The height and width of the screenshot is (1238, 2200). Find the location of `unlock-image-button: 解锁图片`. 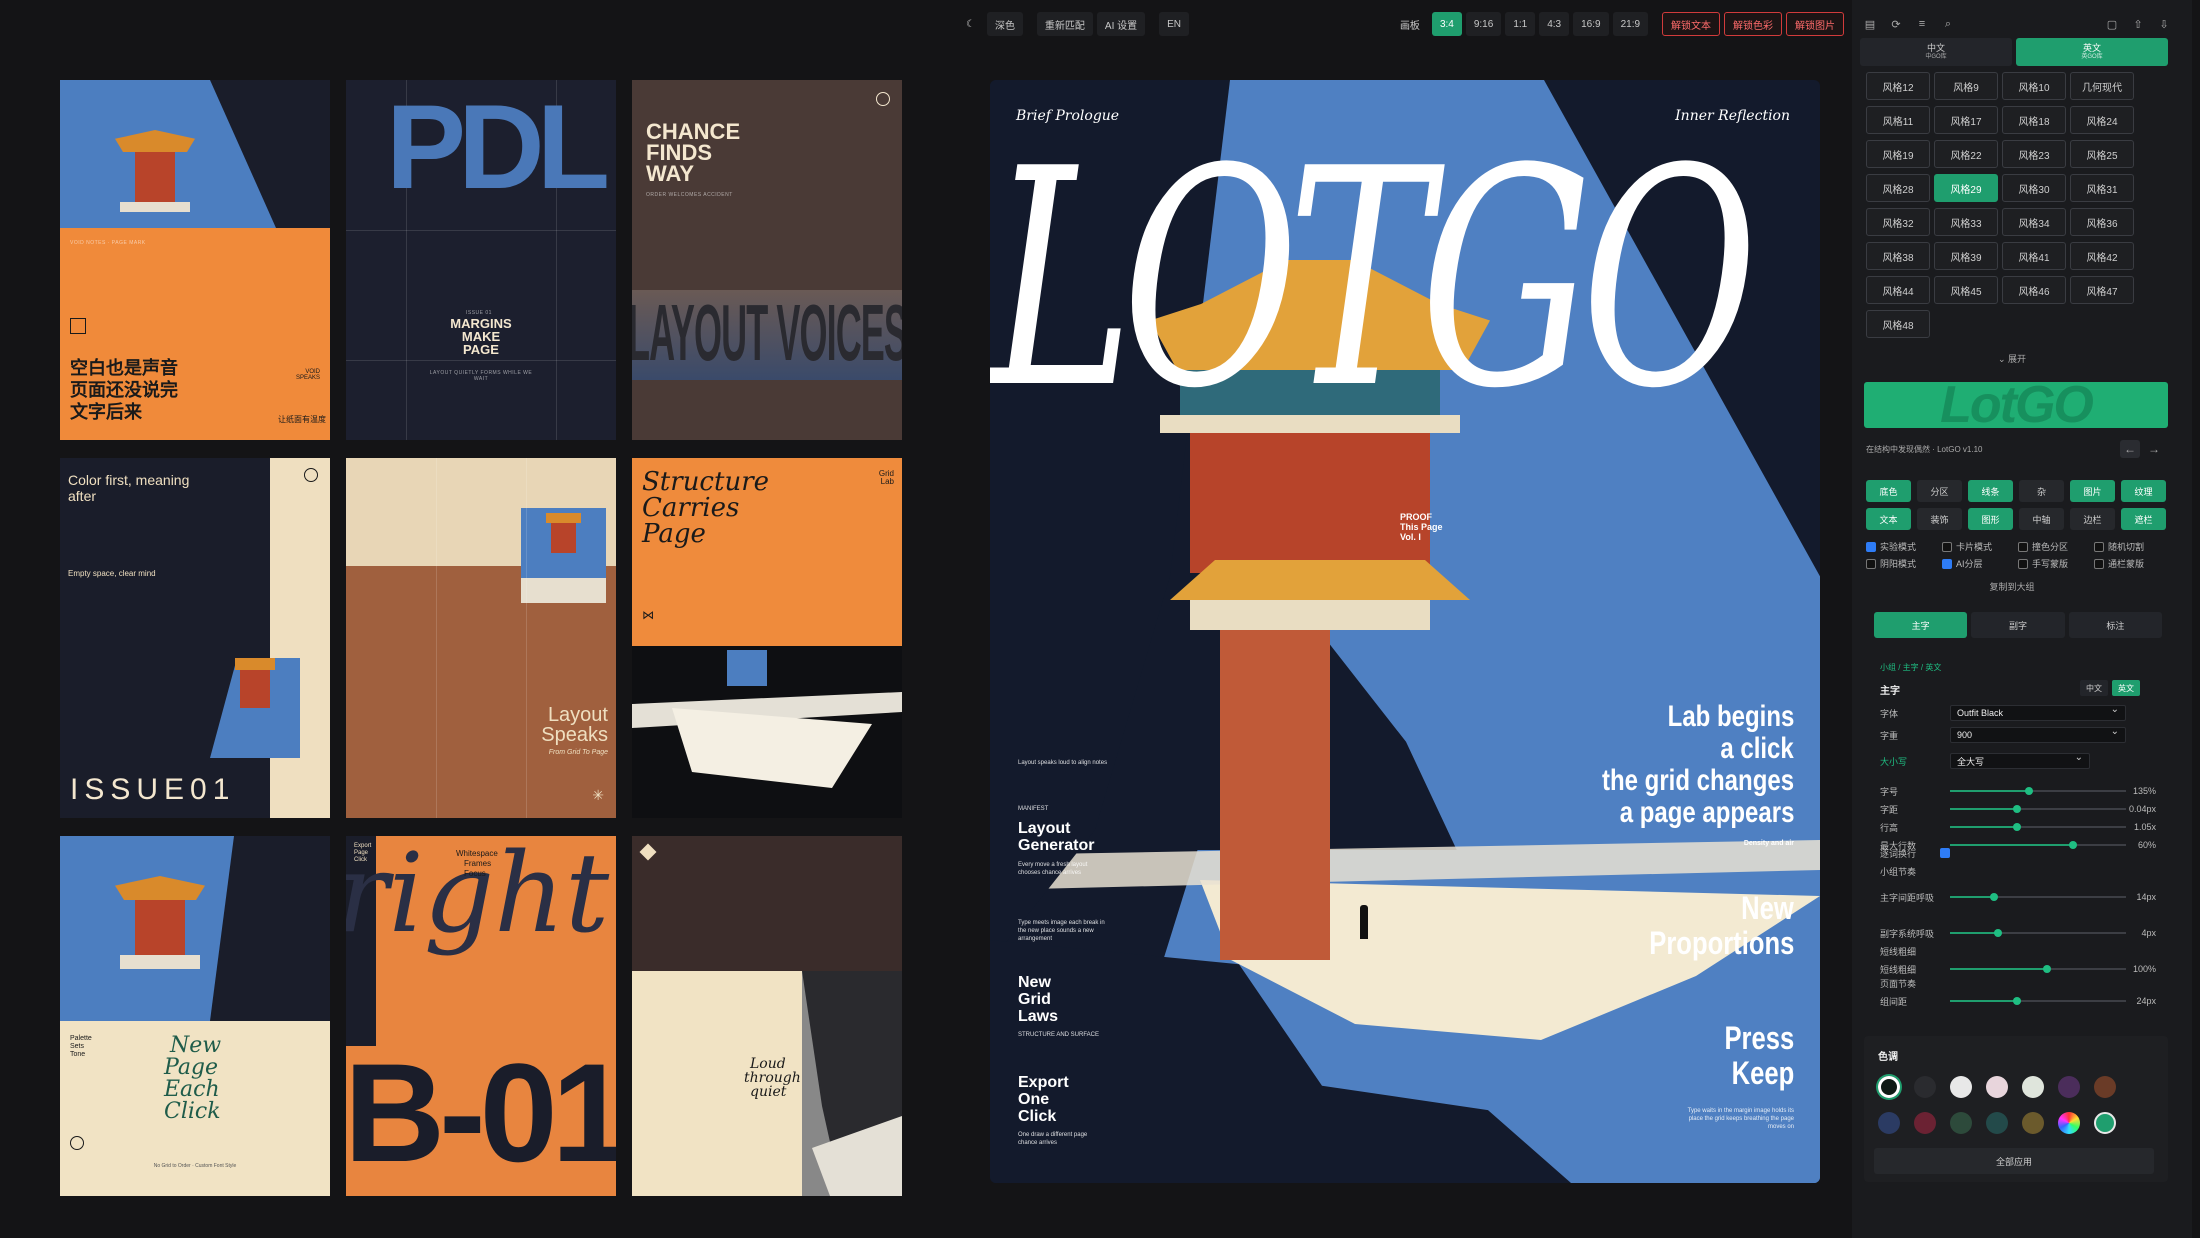

unlock-image-button: 解锁图片 is located at coordinates (1815, 24).